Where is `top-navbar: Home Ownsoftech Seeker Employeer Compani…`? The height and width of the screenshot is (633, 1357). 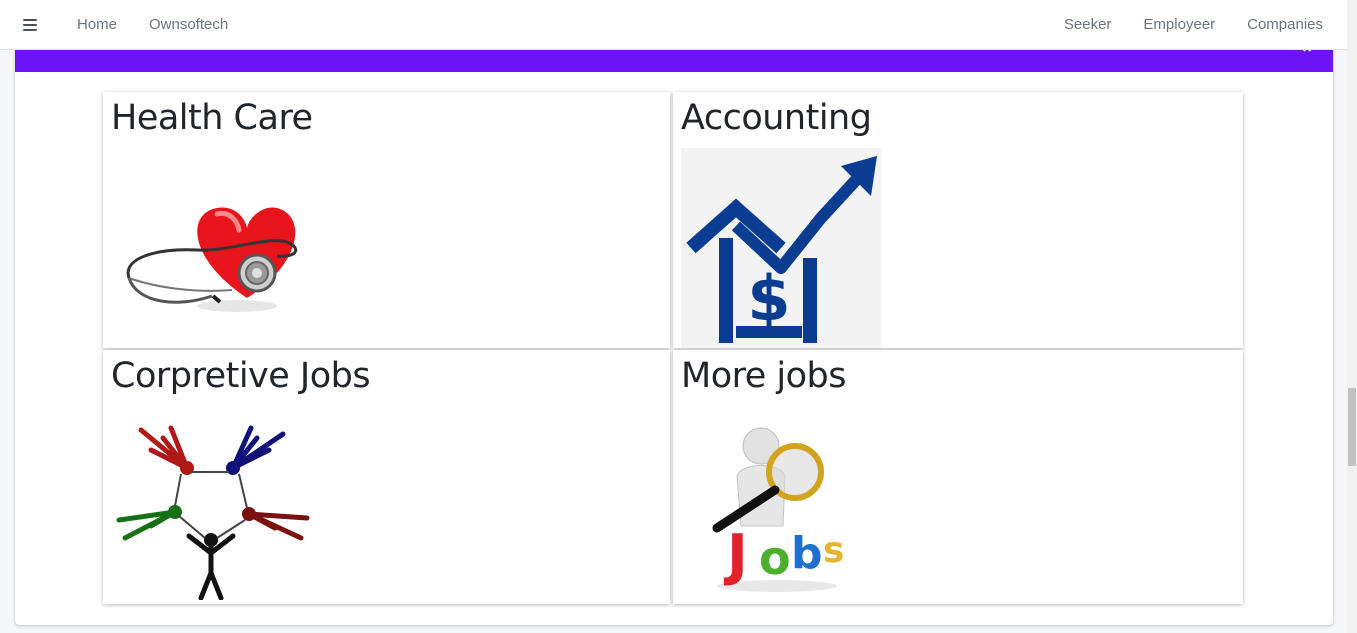
top-navbar: Home Ownsoftech Seeker Employeer Compani… is located at coordinates (673, 25).